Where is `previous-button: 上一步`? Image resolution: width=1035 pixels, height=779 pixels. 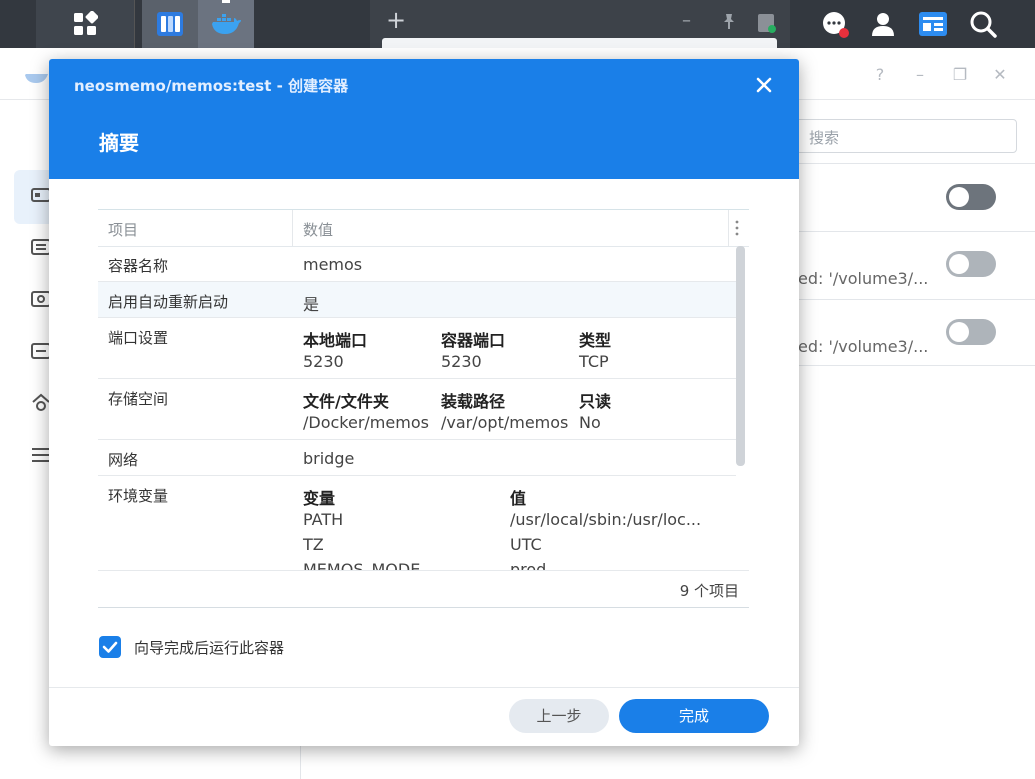
previous-button: 上一步 is located at coordinates (559, 716).